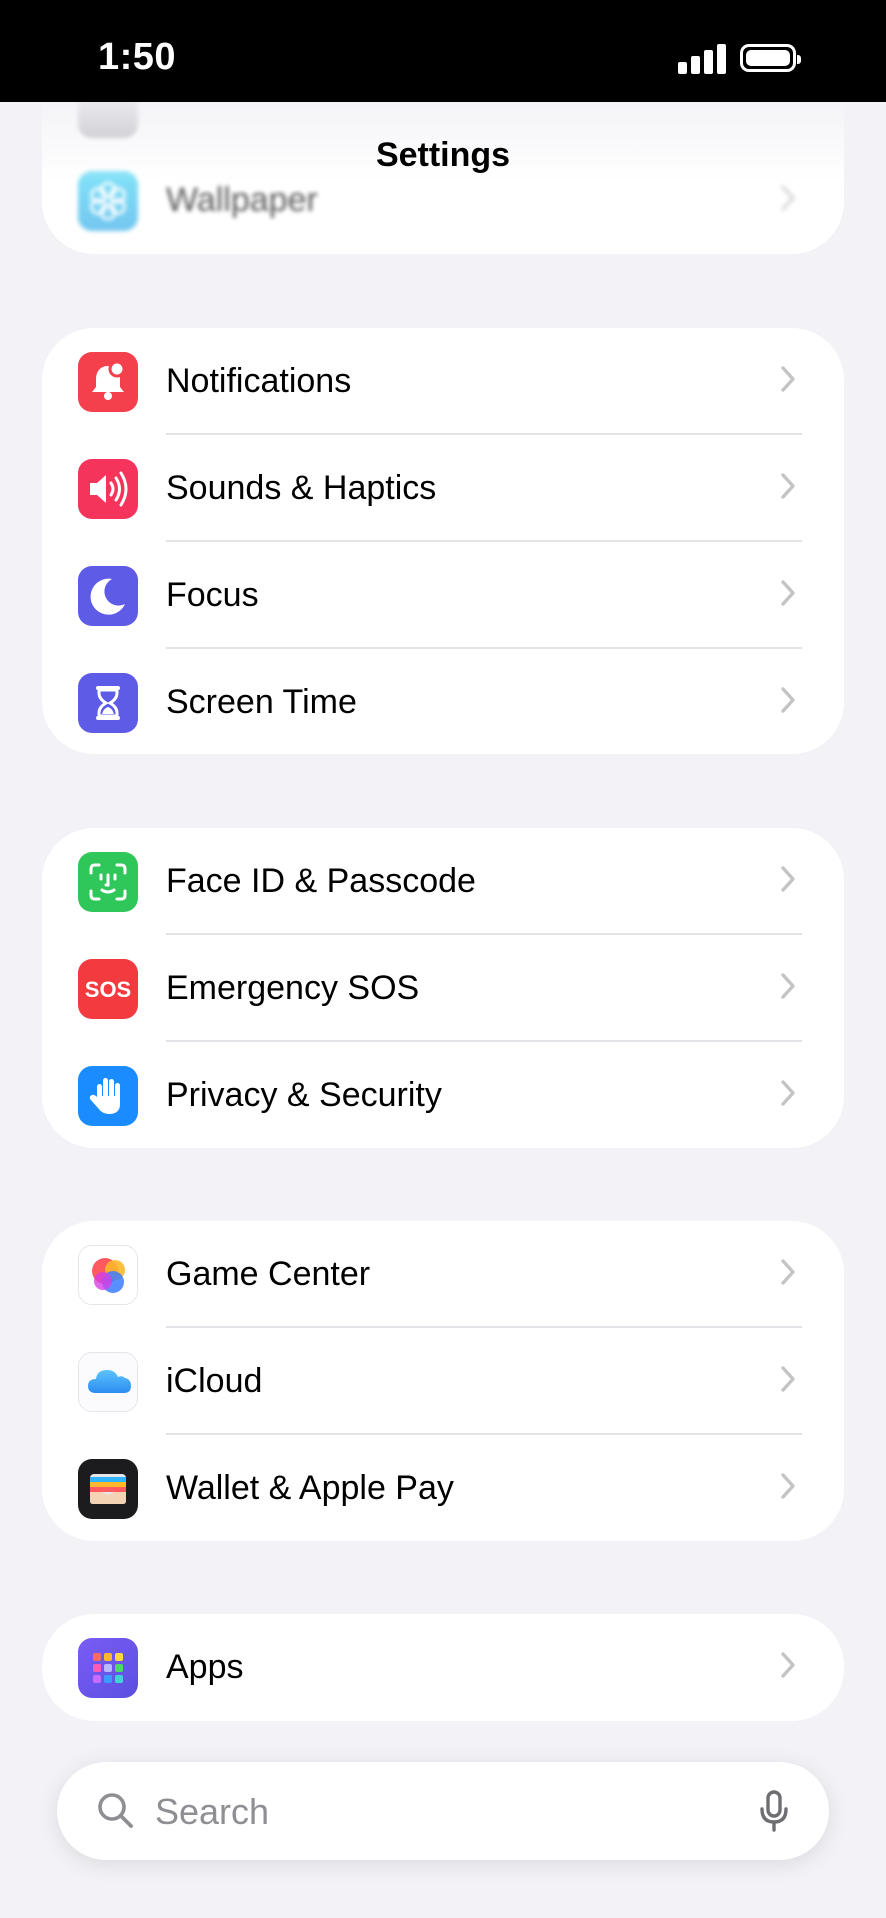 The image size is (886, 1918). I want to click on settings-row-face-id: Face ID & Passcode, so click(443, 881).